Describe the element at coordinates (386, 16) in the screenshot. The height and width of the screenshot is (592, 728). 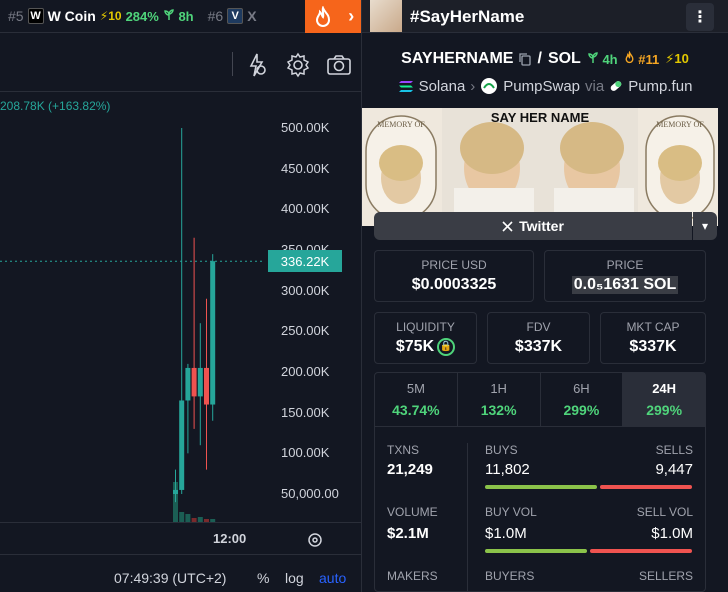
I see `token-avatar` at that location.